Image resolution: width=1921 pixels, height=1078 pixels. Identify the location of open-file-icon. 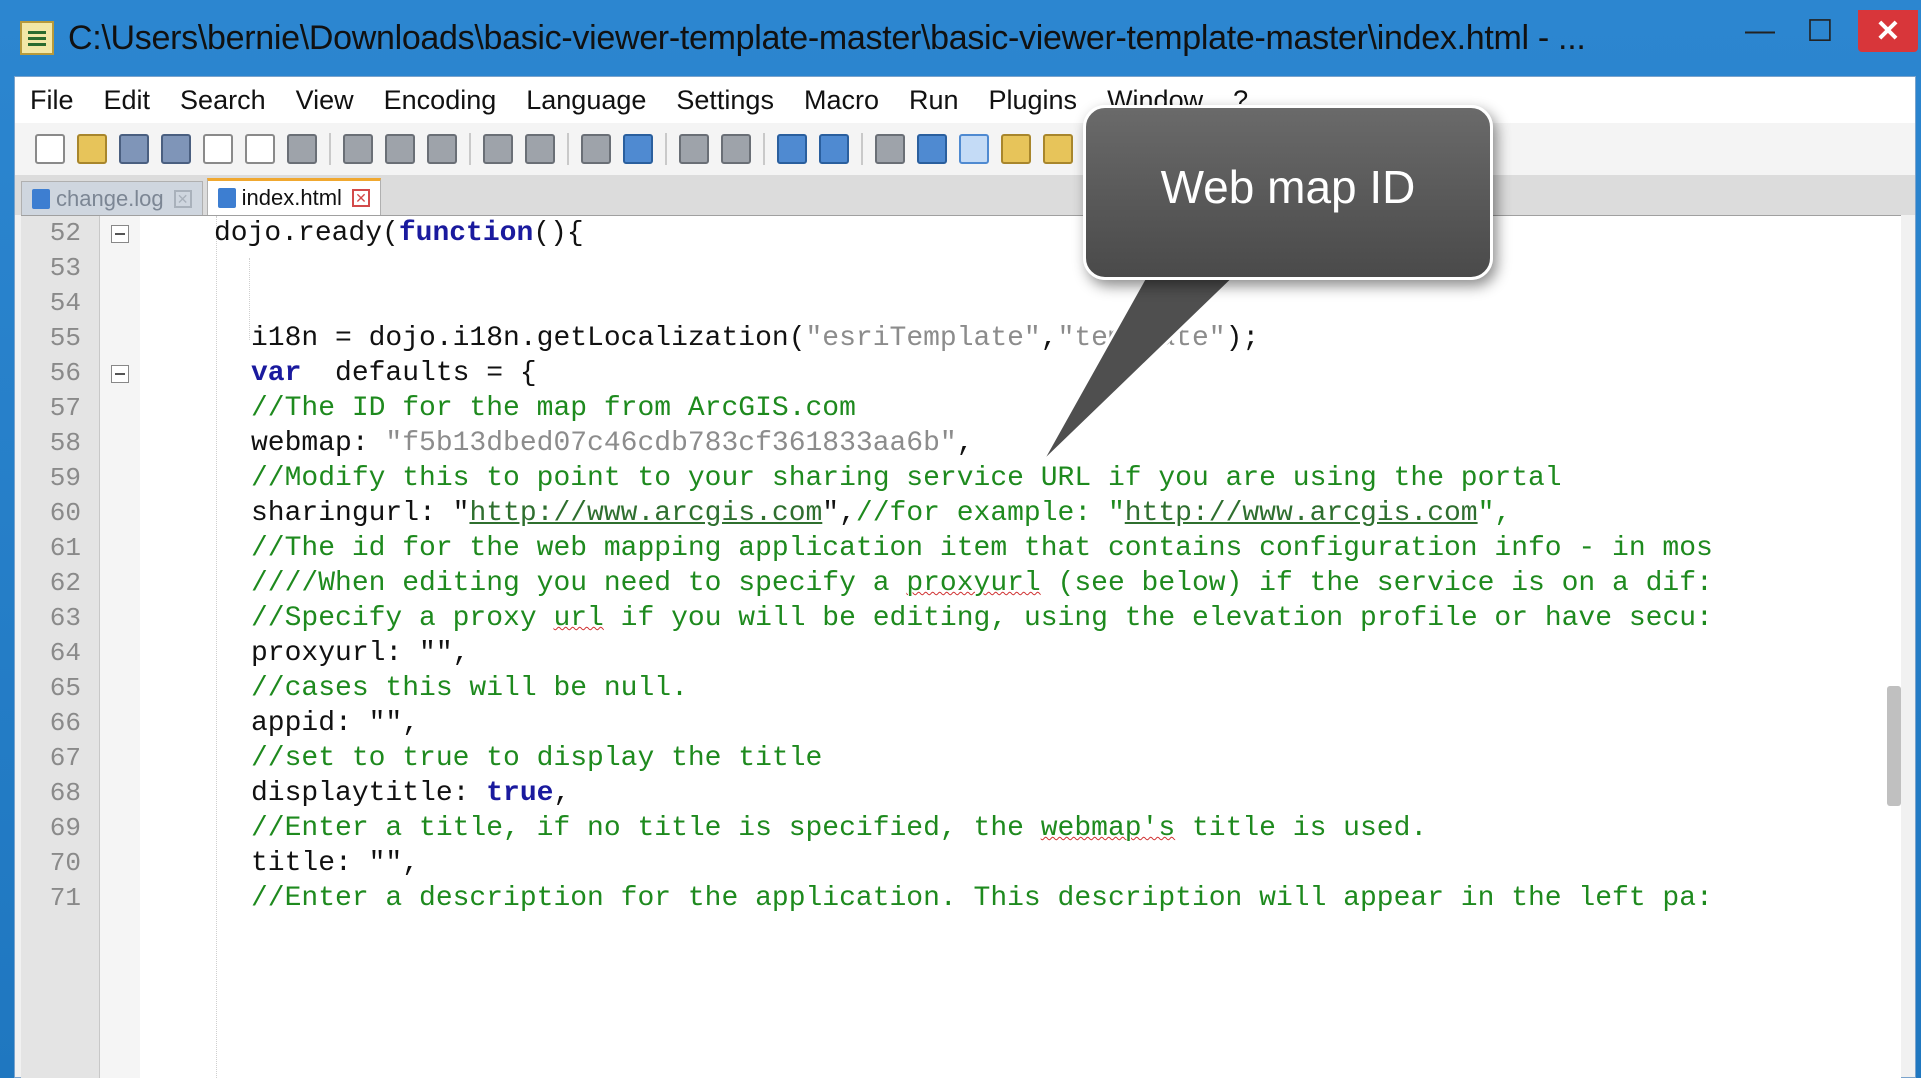
(92, 149).